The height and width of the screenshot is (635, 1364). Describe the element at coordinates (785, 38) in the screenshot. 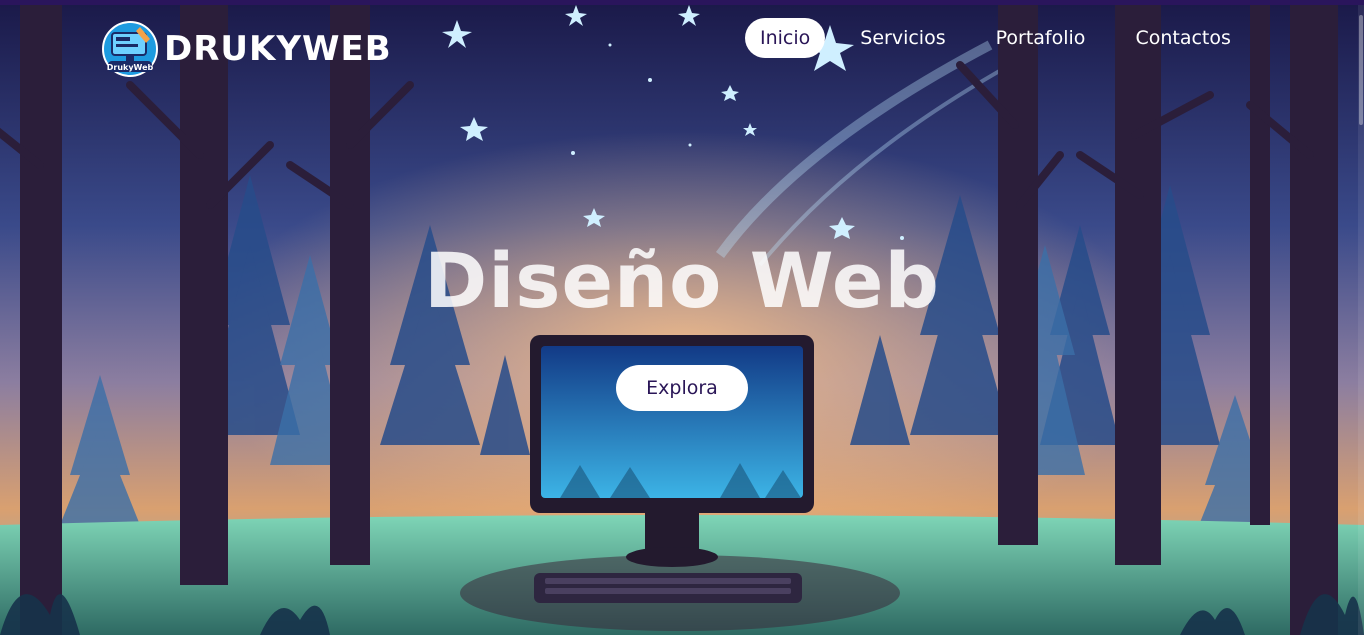

I see `nav-item-inicio: Inicio` at that location.